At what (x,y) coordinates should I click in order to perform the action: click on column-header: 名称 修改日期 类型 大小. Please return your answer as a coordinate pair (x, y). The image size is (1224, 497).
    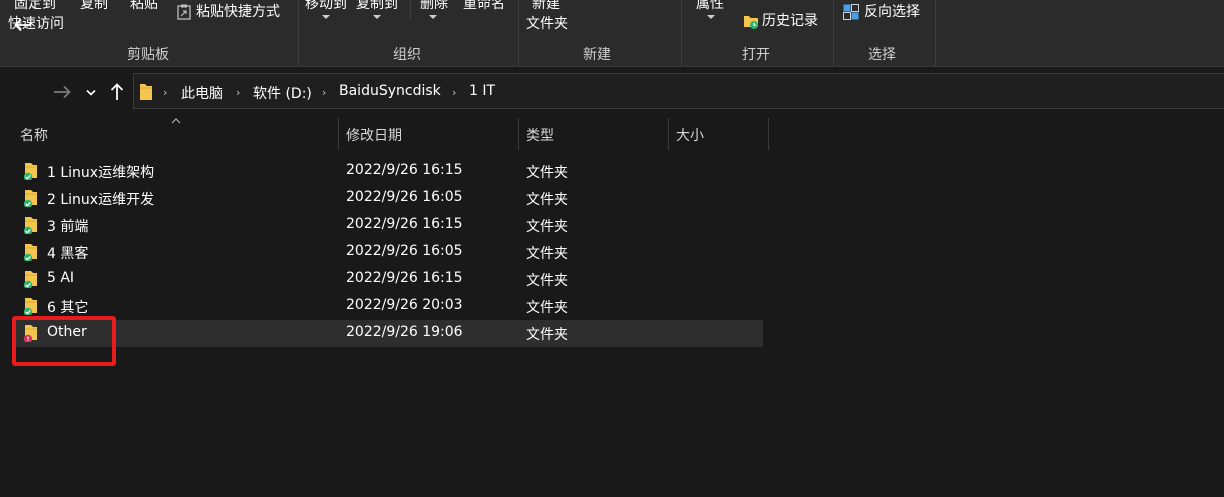
    Looking at the image, I should click on (612, 134).